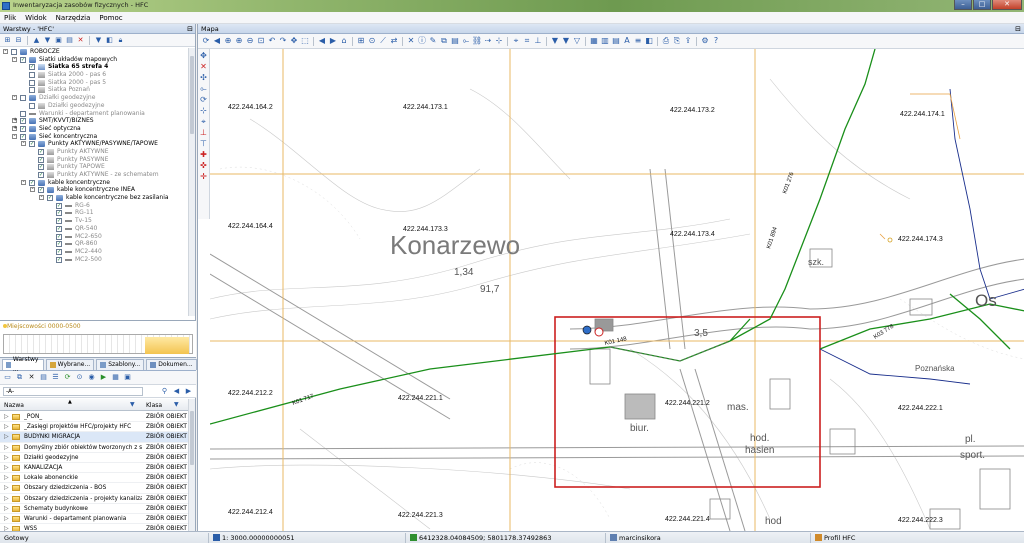 The width and height of the screenshot is (1024, 543). What do you see at coordinates (394, 41) in the screenshot?
I see `invert-icon: ⇄` at bounding box center [394, 41].